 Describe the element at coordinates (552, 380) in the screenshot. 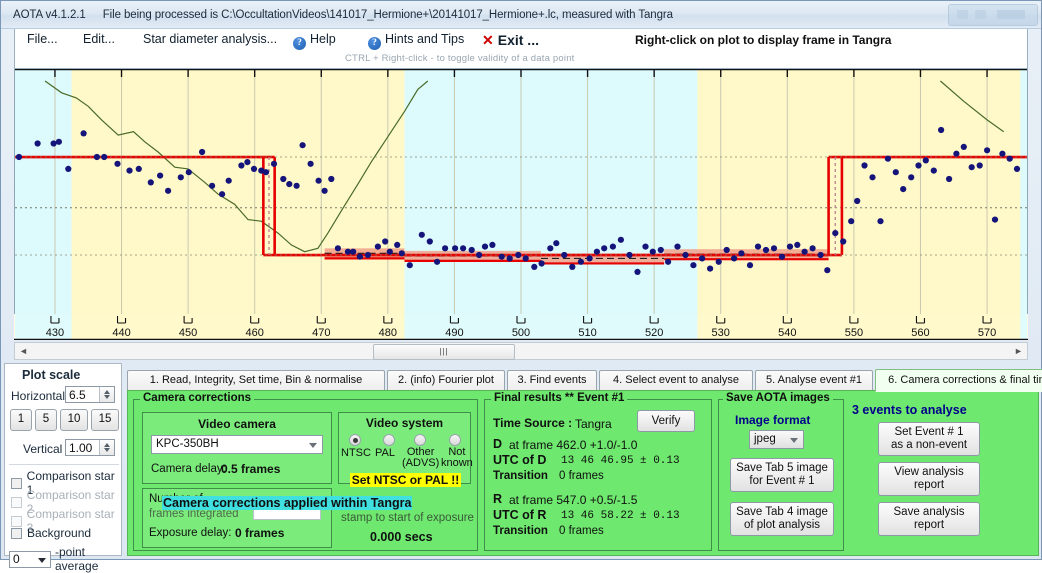

I see `tab-find-events: 3. Find events` at that location.